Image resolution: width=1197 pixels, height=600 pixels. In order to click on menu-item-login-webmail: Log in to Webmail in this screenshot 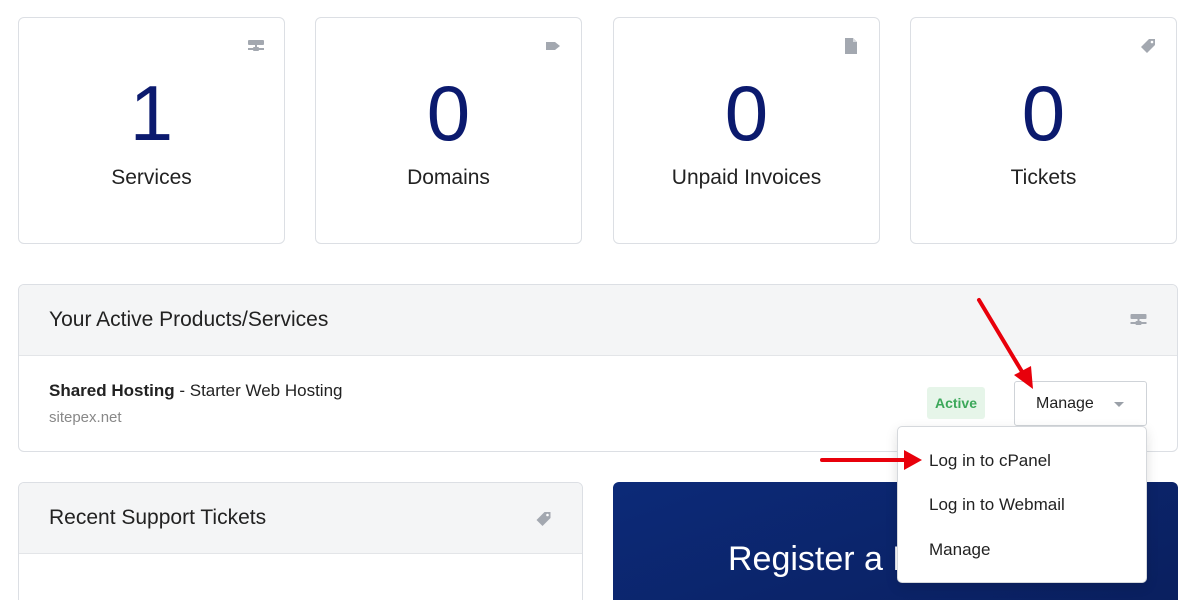, I will do `click(997, 505)`.